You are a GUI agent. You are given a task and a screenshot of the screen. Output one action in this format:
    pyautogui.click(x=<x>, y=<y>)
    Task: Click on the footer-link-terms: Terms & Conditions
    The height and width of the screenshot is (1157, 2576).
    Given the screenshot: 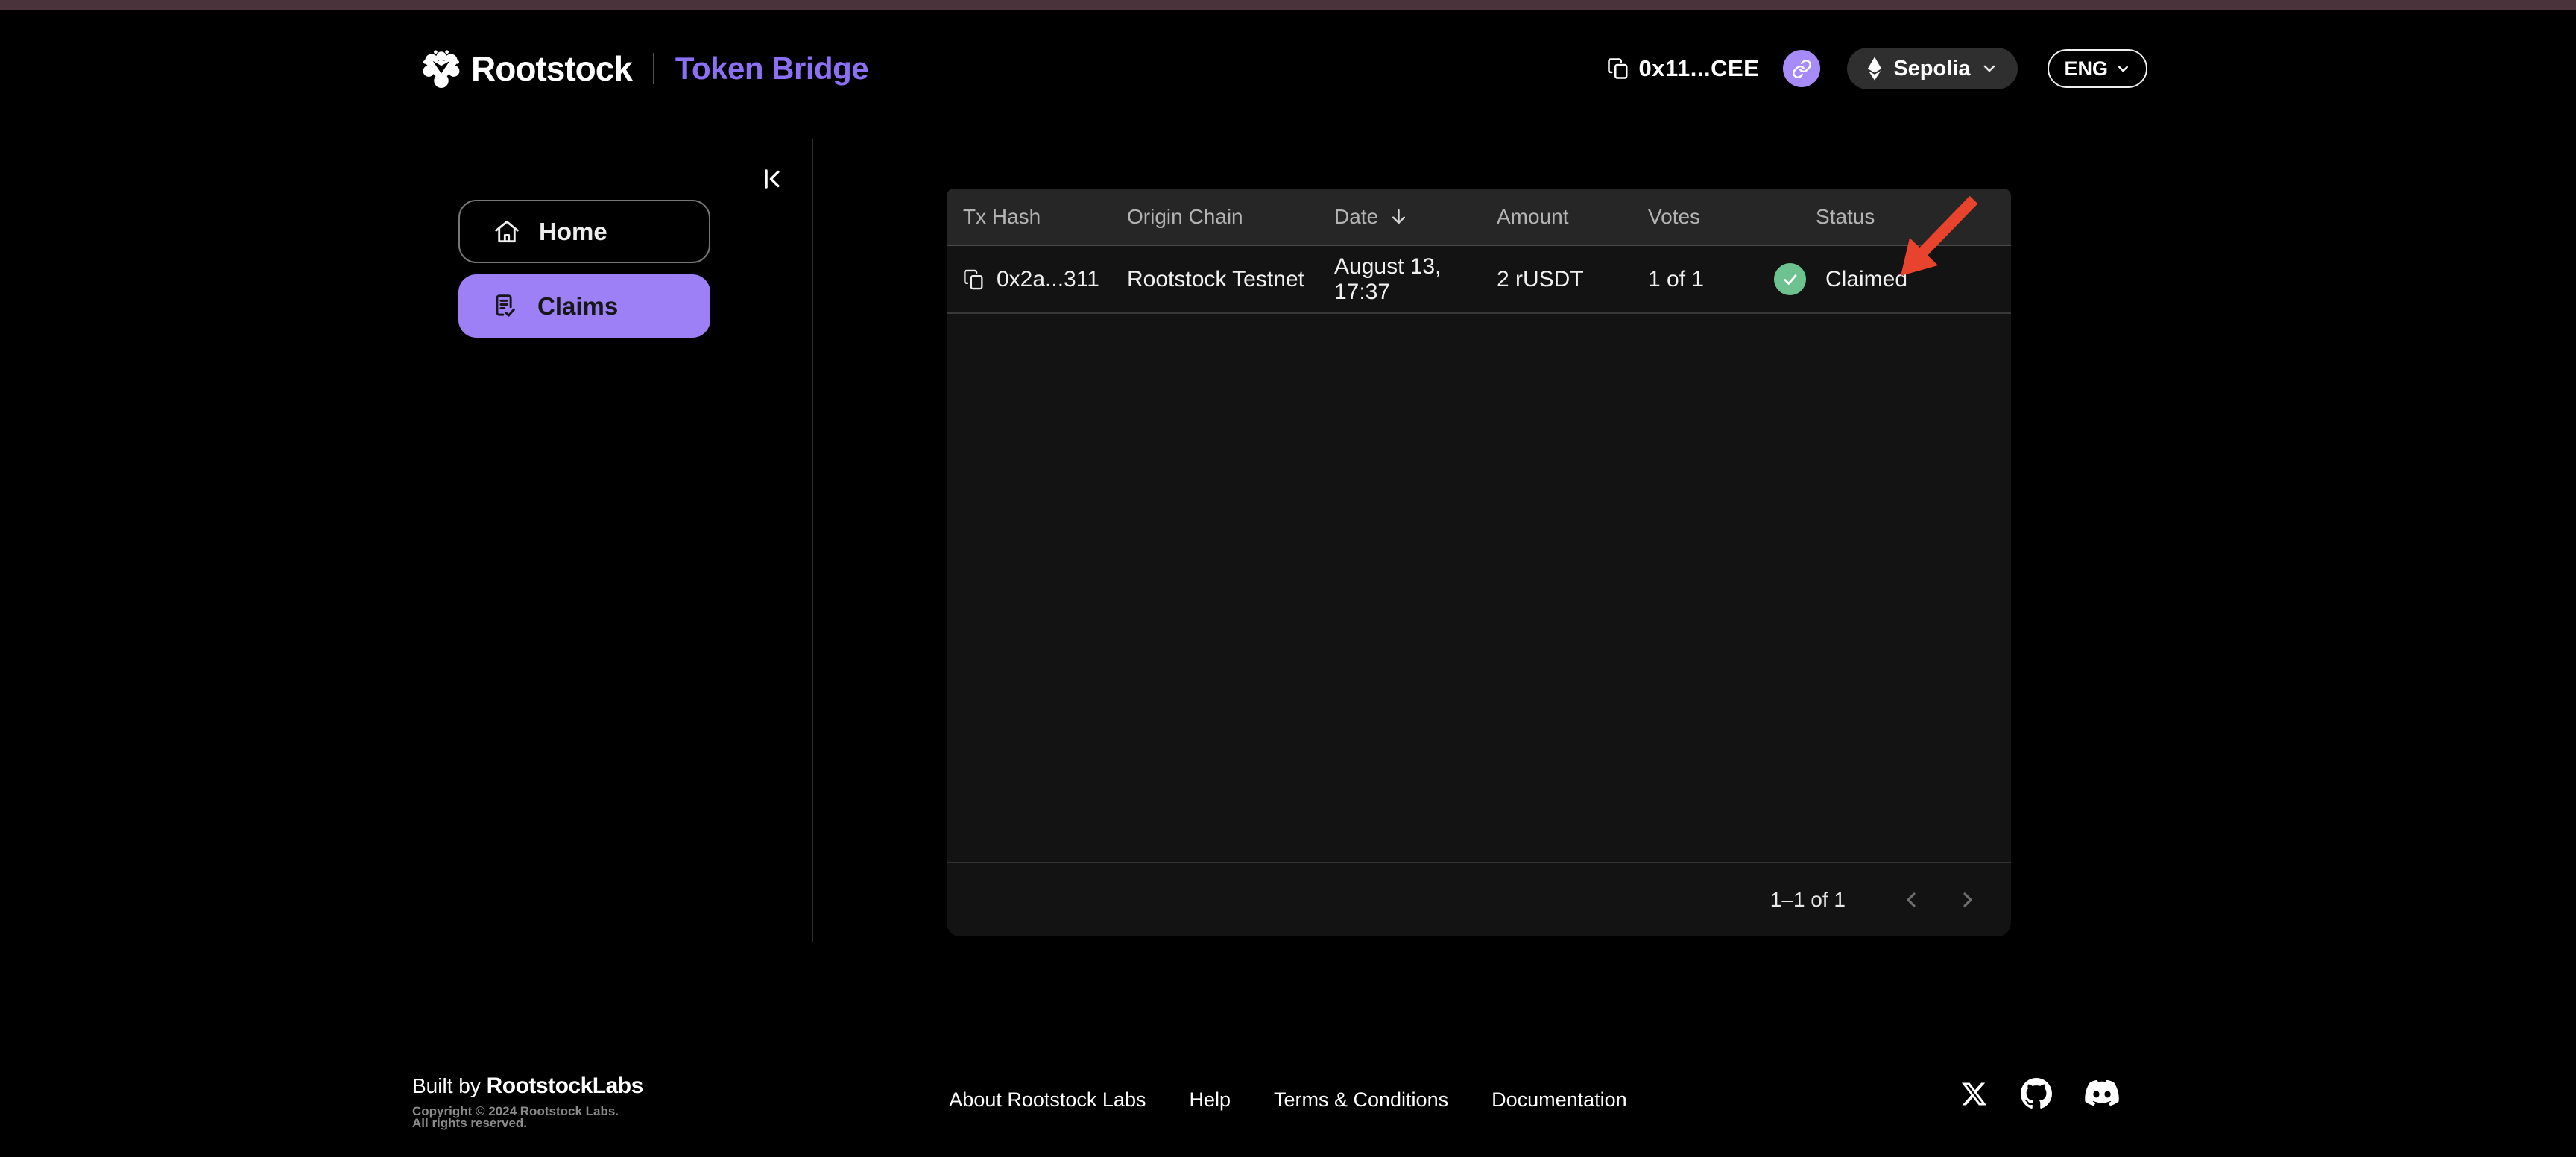 What is the action you would take?
    pyautogui.click(x=1361, y=1100)
    